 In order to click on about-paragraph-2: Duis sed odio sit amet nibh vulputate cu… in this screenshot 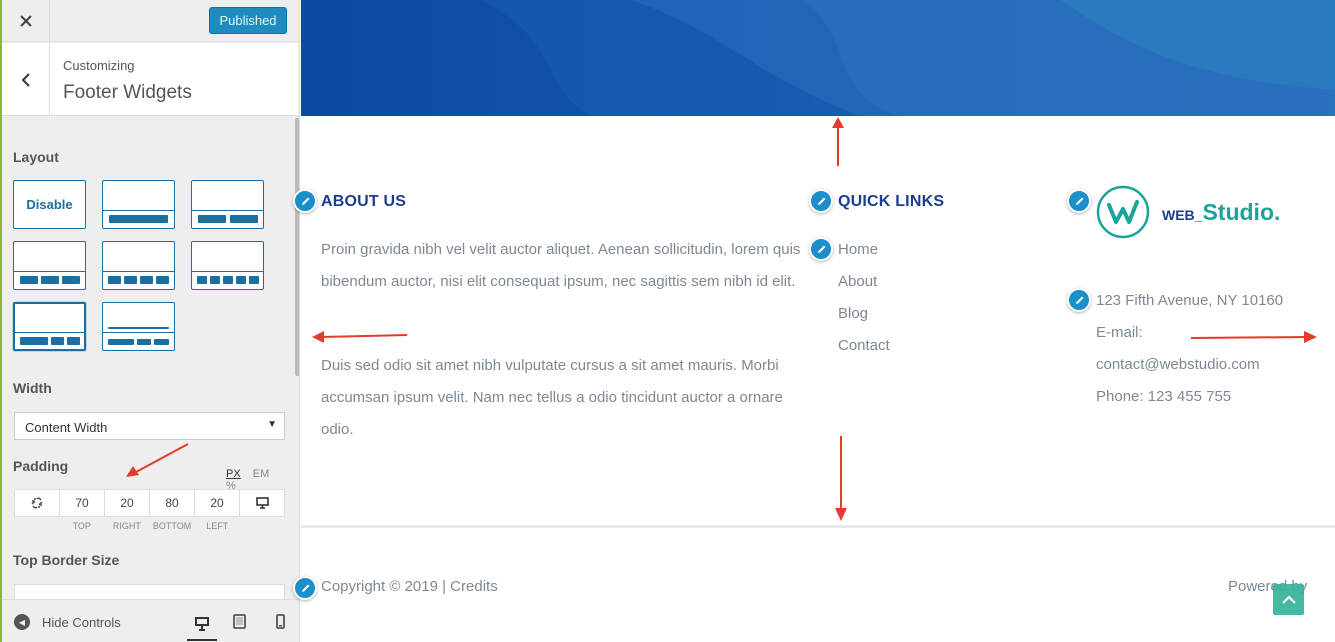, I will do `click(552, 397)`.